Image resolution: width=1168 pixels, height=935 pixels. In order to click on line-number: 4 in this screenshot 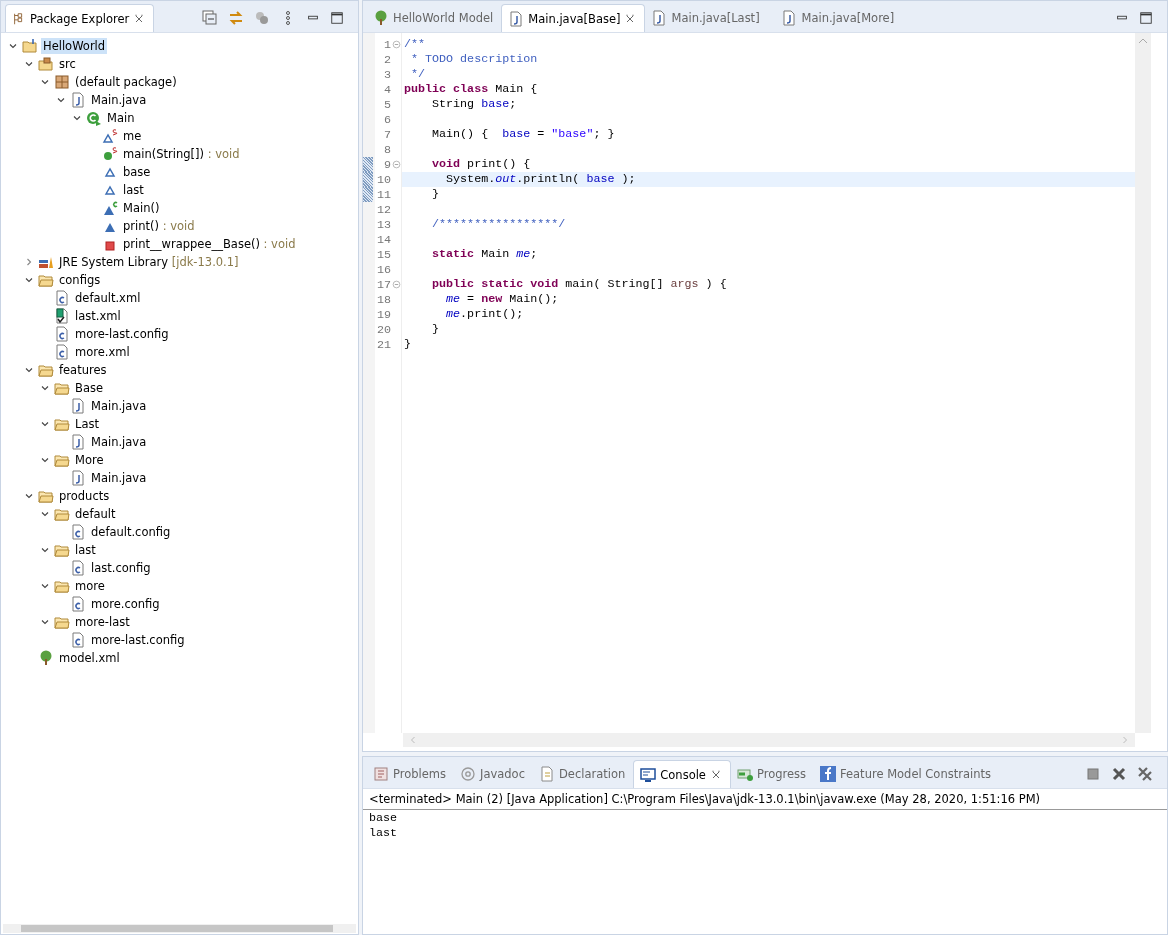, I will do `click(387, 89)`.